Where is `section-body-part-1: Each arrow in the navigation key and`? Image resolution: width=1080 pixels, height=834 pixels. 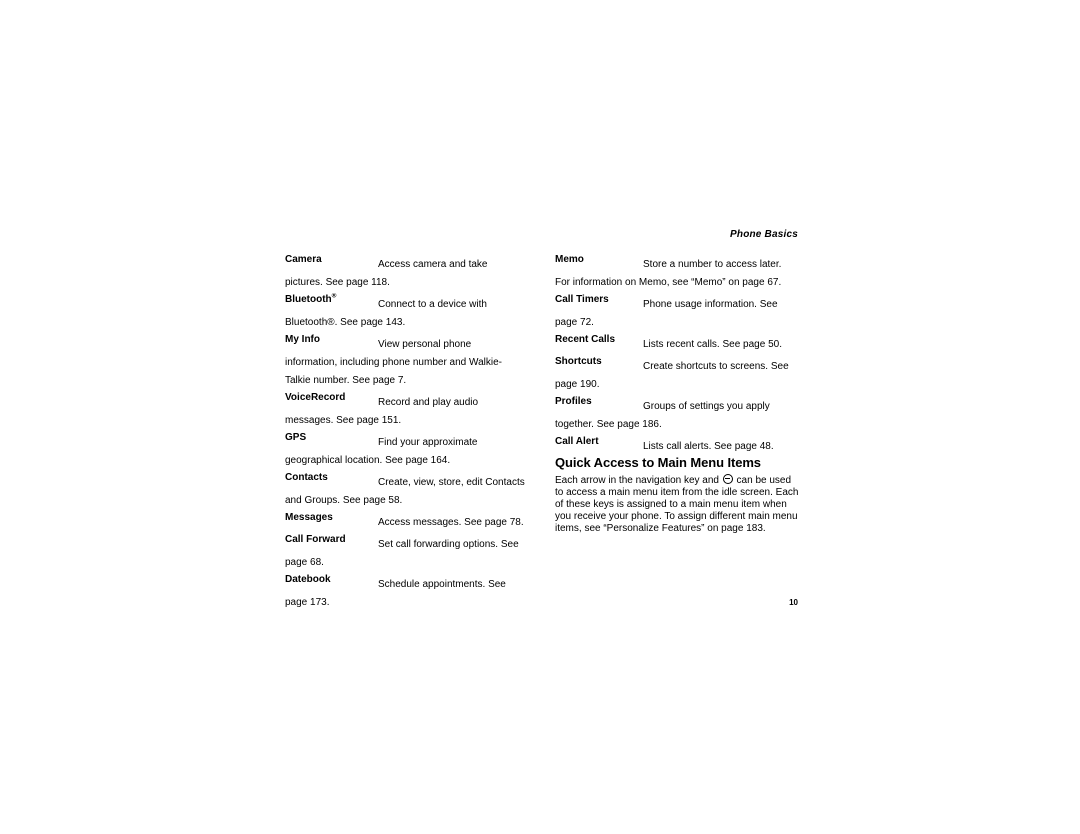
section-body-part-1: Each arrow in the navigation key and is located at coordinates (638, 480).